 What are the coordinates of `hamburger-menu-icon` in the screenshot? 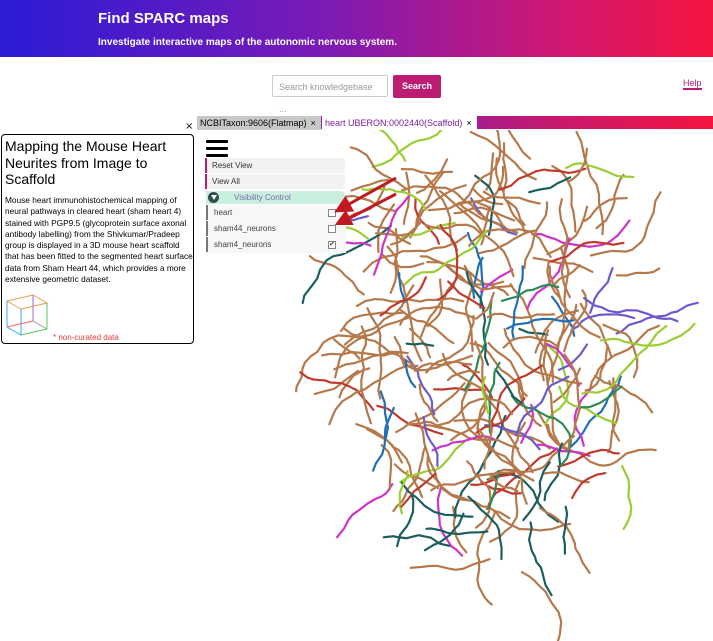 It's located at (217, 149).